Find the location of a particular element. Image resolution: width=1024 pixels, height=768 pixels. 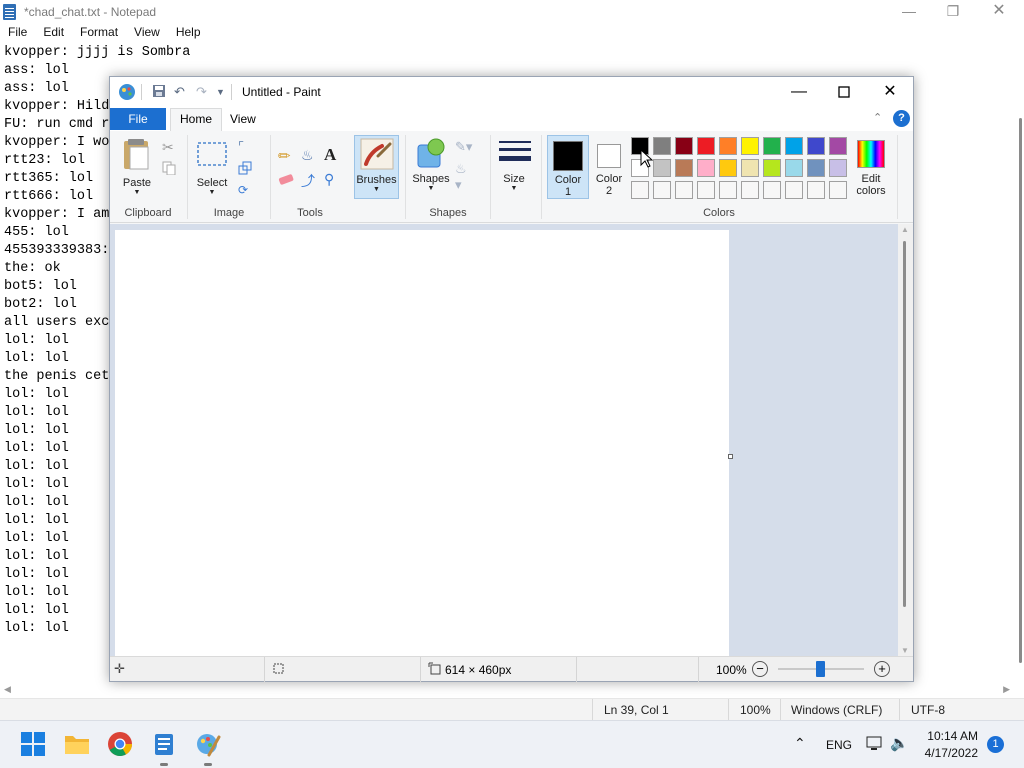

scroll-right-icon: ▶ is located at coordinates (1006, 689).